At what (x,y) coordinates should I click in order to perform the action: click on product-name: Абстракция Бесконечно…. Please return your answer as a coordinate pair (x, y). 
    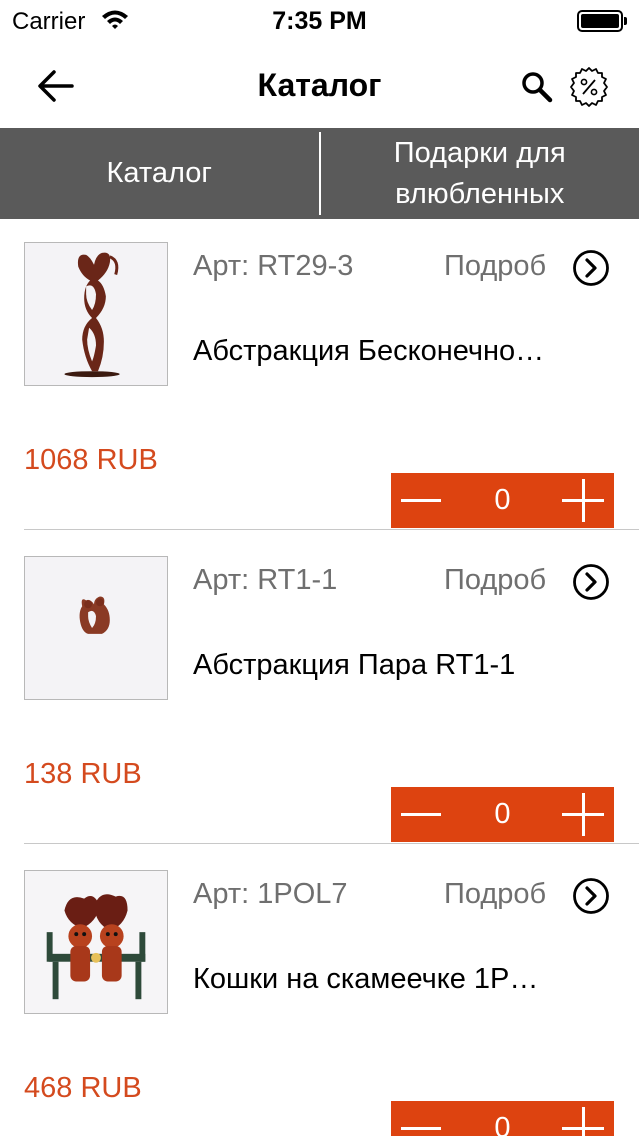
    Looking at the image, I should click on (369, 351).